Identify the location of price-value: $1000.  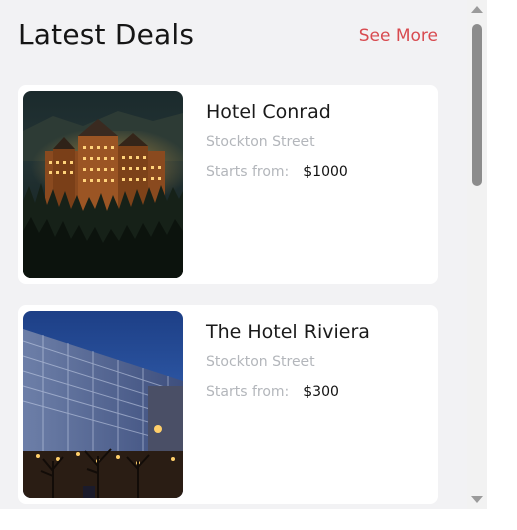
(325, 172).